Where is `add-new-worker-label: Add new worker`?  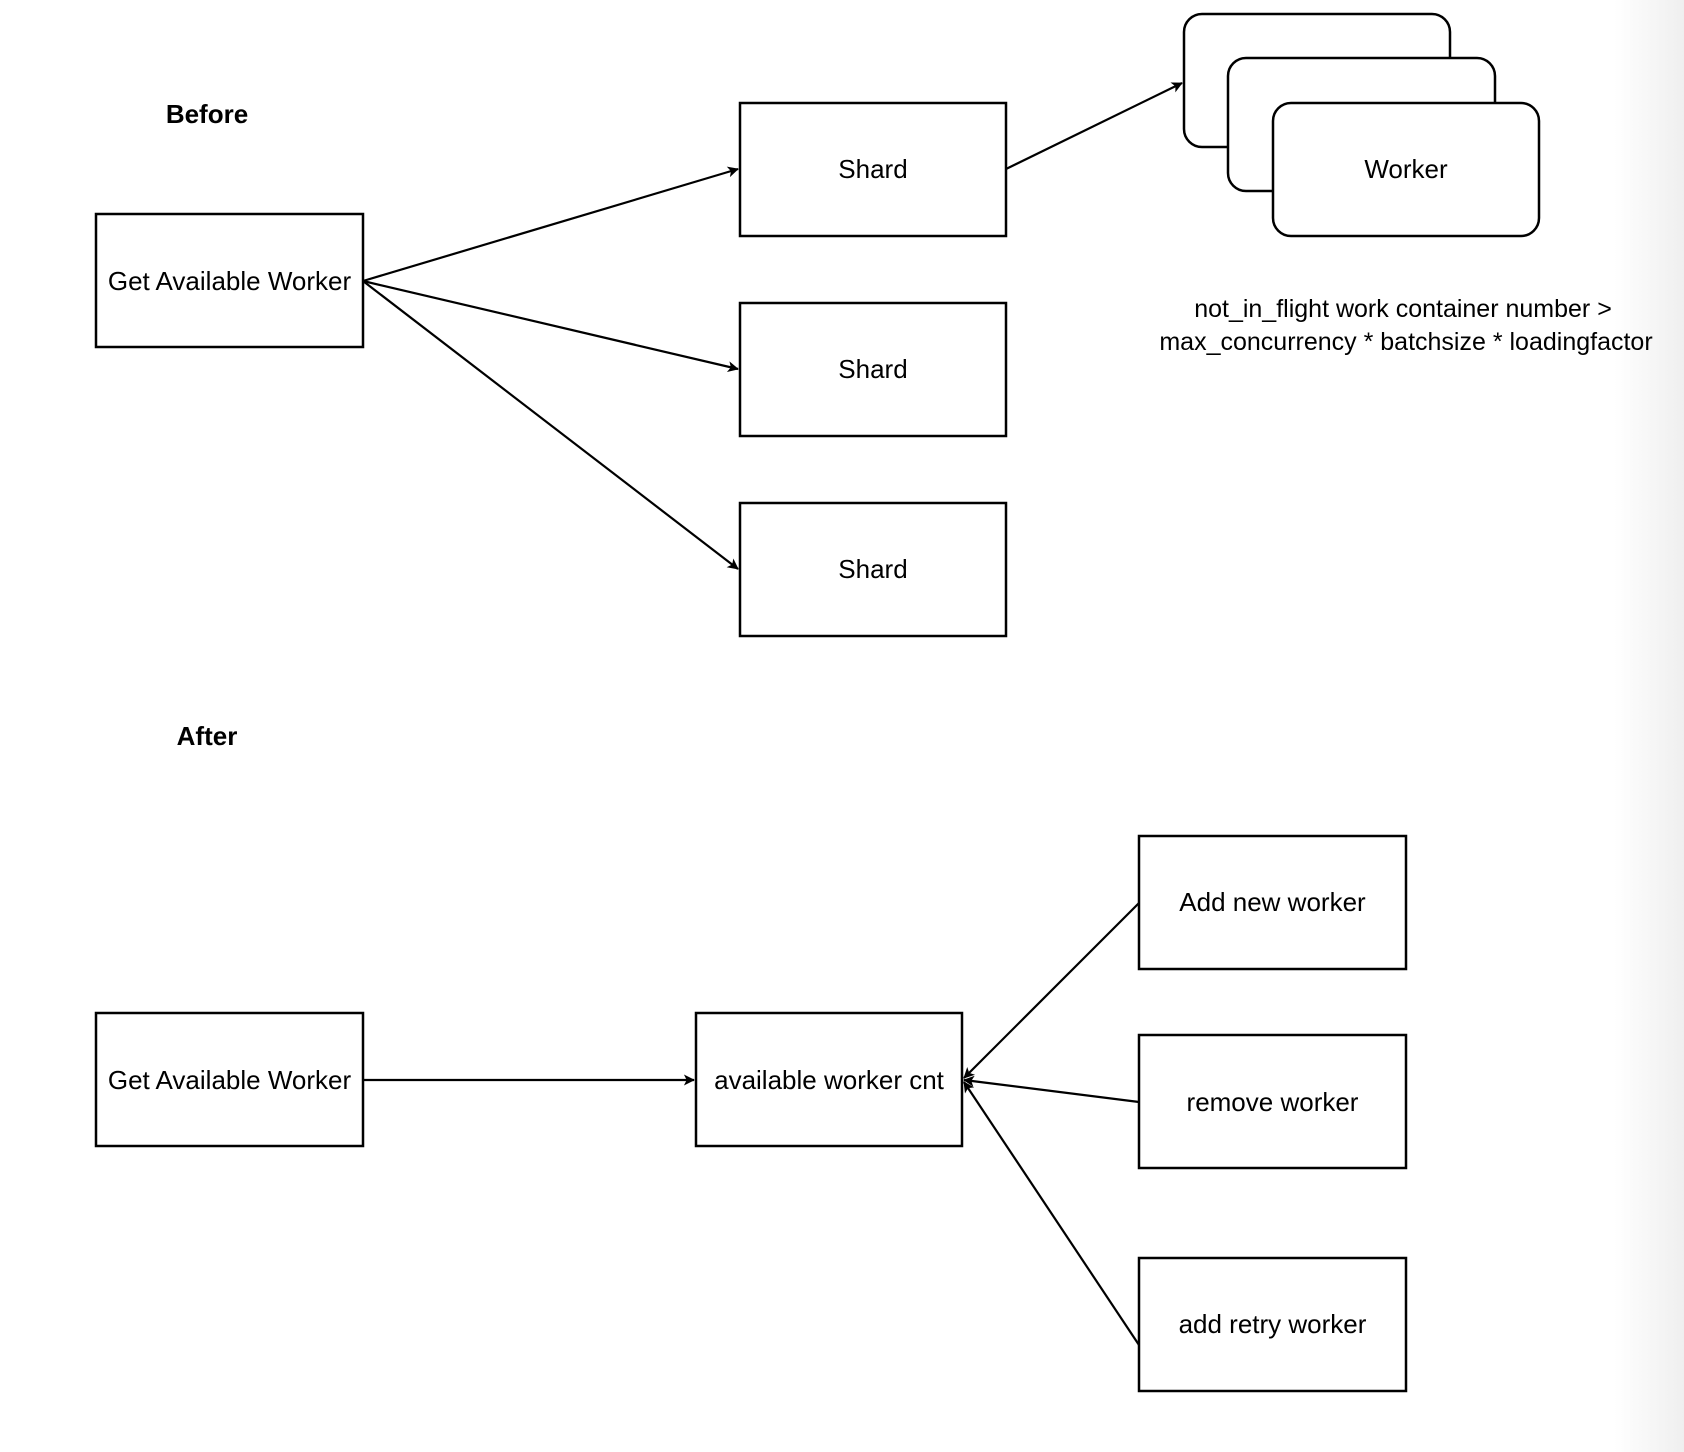 add-new-worker-label: Add new worker is located at coordinates (1272, 902).